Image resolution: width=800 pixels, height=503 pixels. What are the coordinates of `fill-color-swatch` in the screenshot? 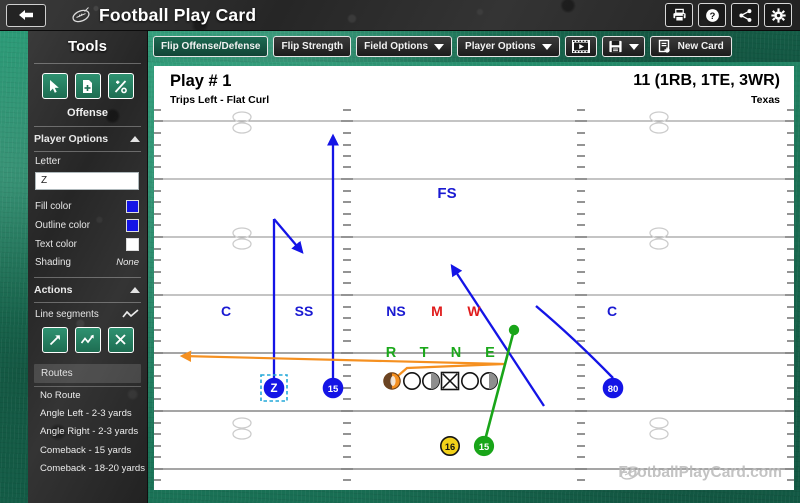 It's located at (132, 206).